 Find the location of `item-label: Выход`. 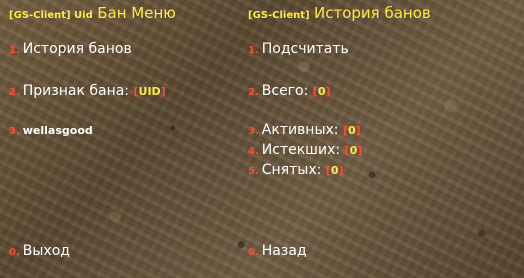

item-label: Выход is located at coordinates (46, 251).